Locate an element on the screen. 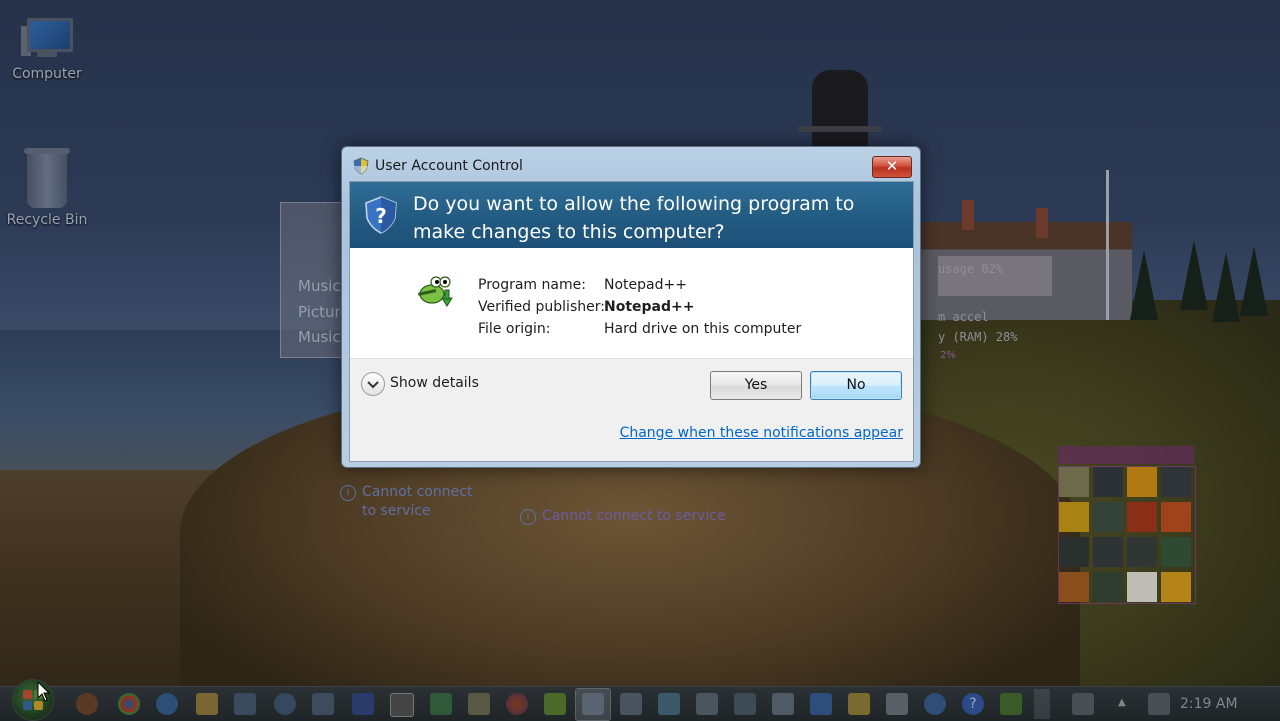  dialog-footer: Change when these notifications appear is located at coordinates (631, 435).